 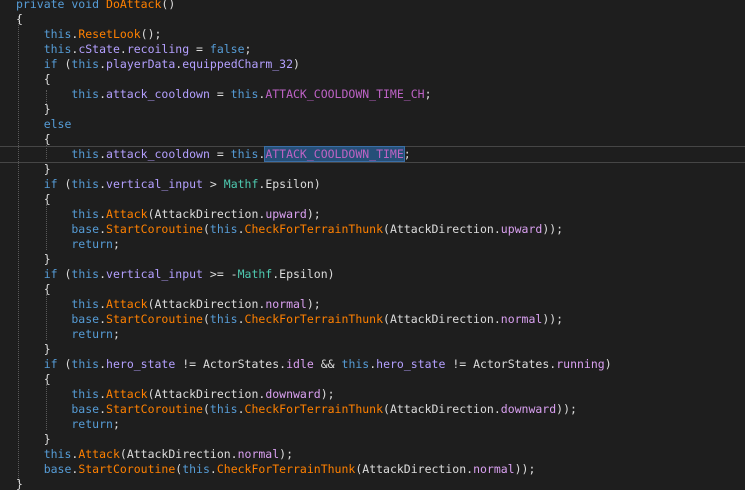 I want to click on code-token: hero_state, so click(x=141, y=364).